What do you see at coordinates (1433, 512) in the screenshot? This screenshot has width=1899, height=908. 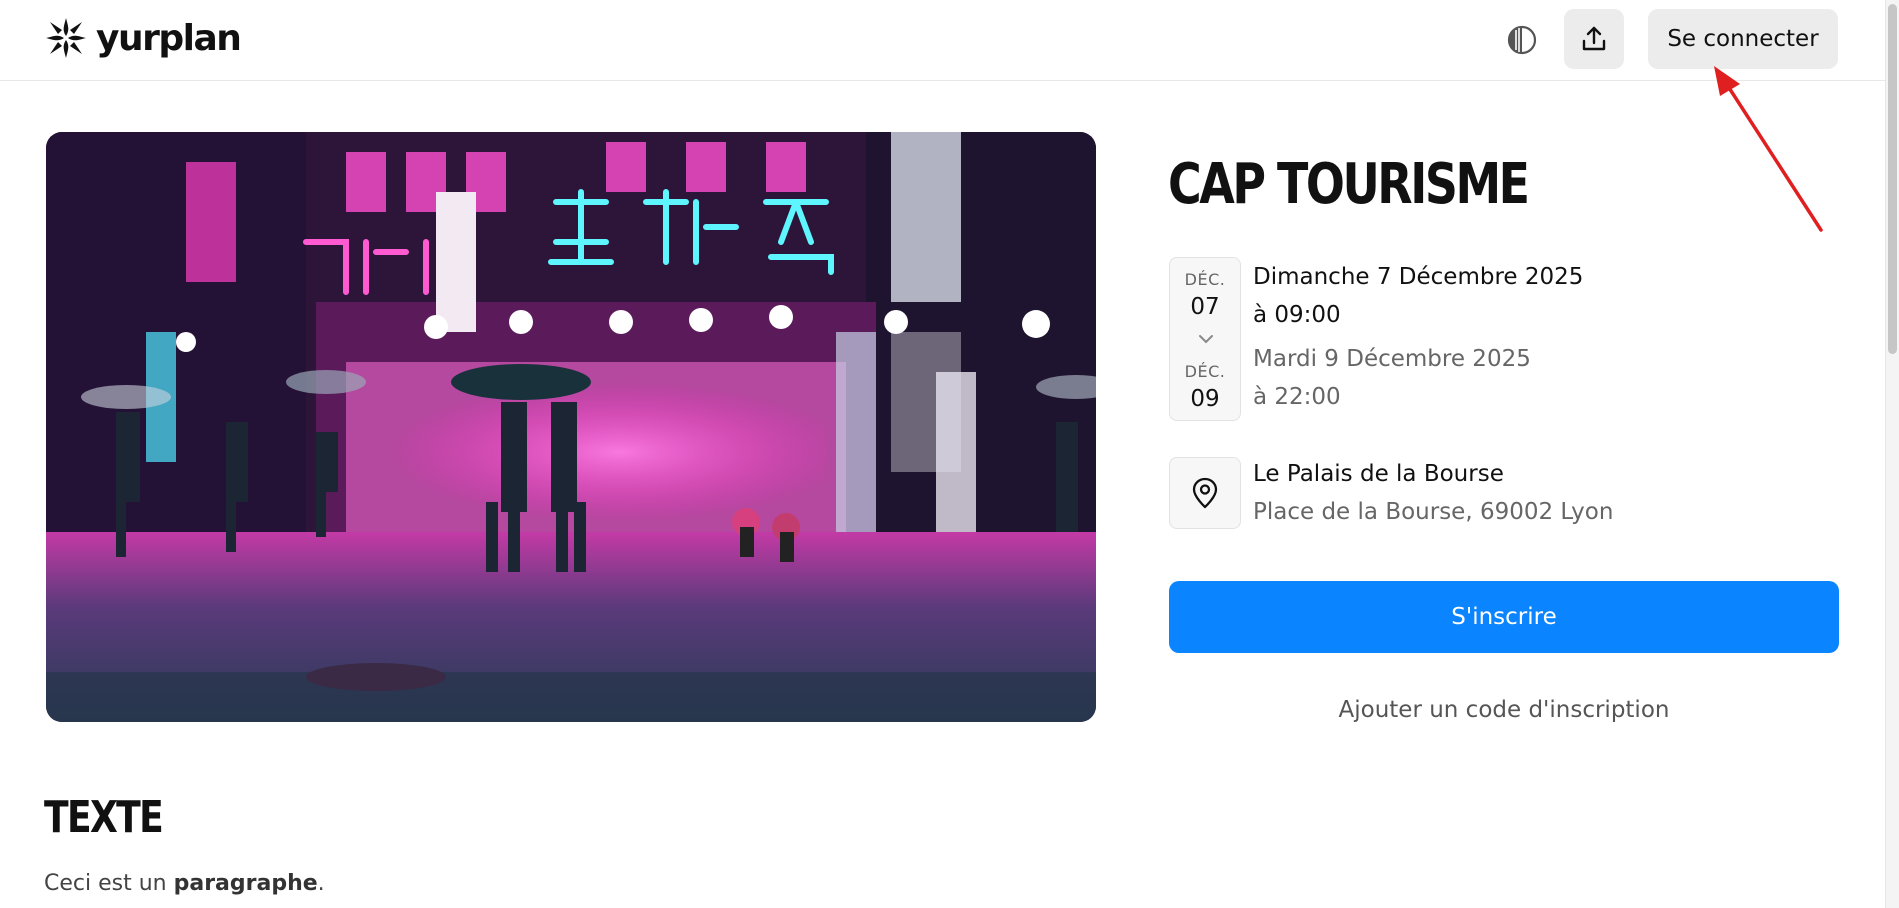 I see `venue-address: Place de la Bourse, 69002 Lyon` at bounding box center [1433, 512].